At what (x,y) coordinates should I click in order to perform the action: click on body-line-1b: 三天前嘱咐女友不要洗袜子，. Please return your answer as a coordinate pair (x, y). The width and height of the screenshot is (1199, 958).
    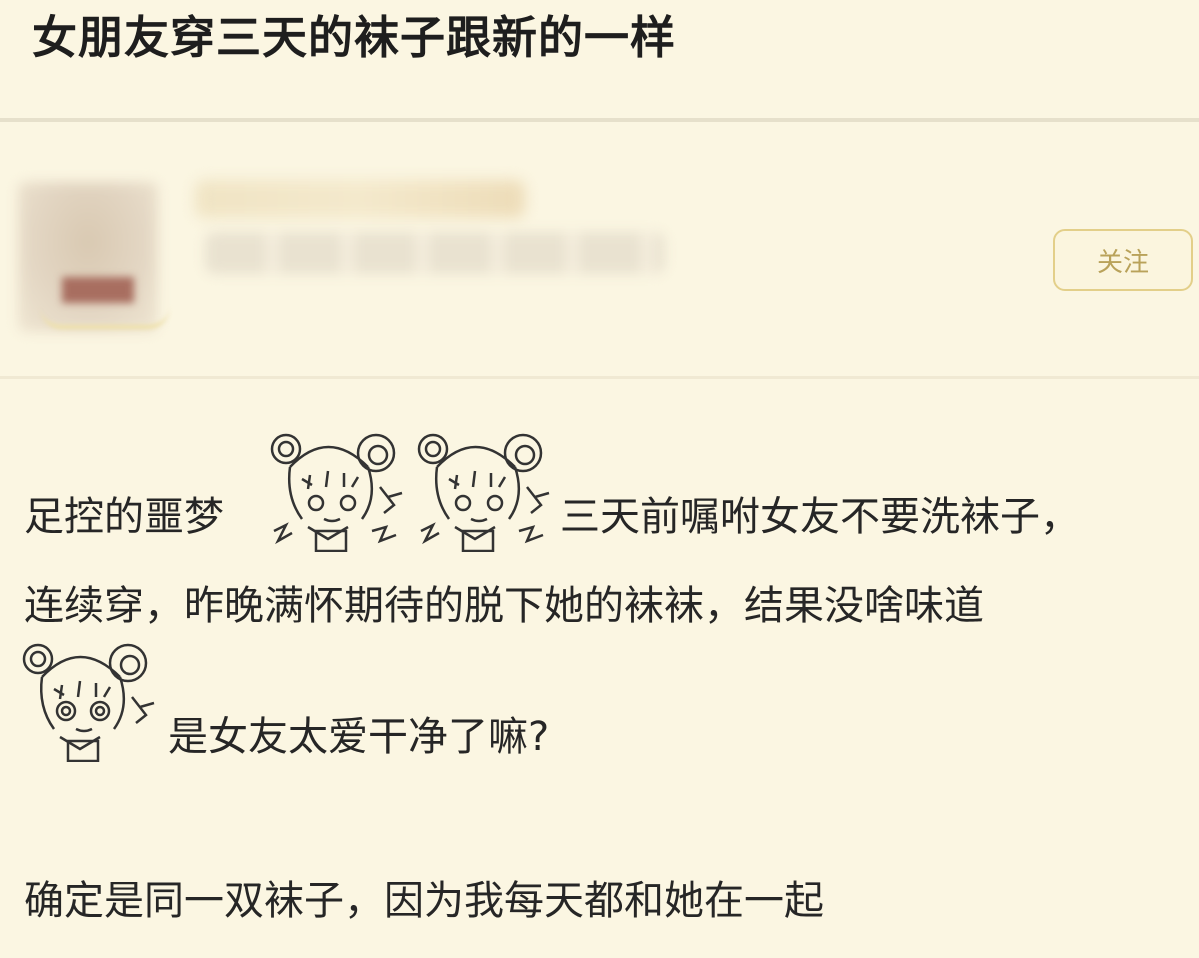
    Looking at the image, I should click on (820, 517).